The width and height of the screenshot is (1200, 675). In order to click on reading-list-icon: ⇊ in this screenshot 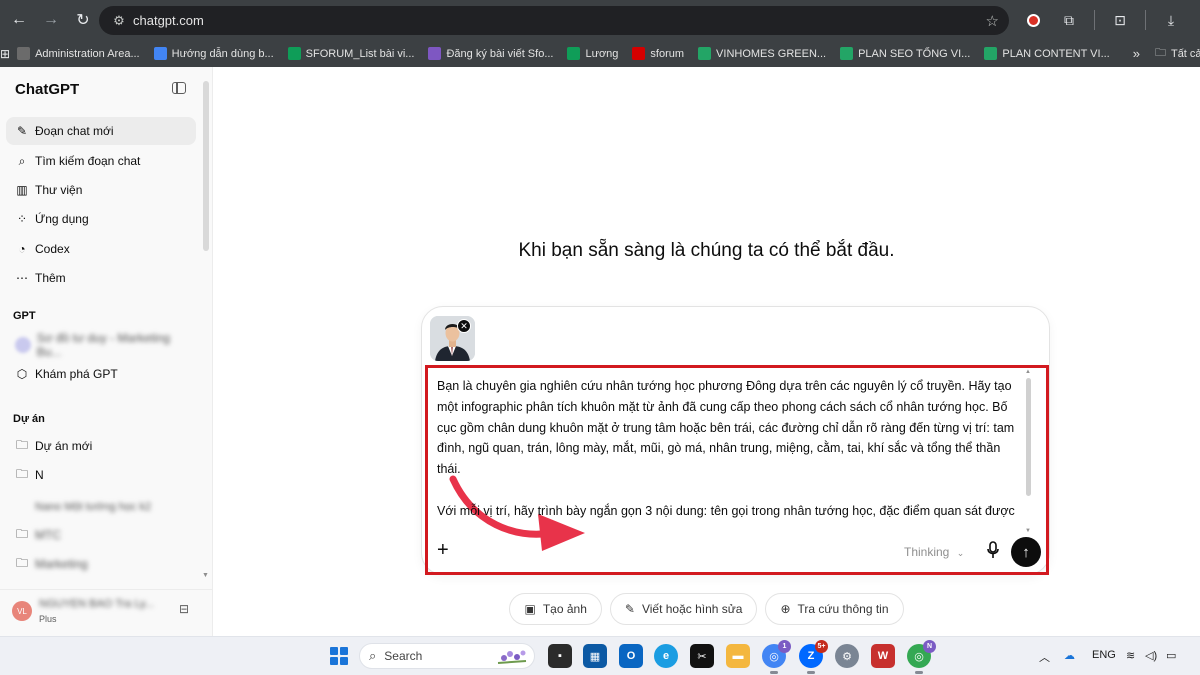, I will do `click(1196, 20)`.